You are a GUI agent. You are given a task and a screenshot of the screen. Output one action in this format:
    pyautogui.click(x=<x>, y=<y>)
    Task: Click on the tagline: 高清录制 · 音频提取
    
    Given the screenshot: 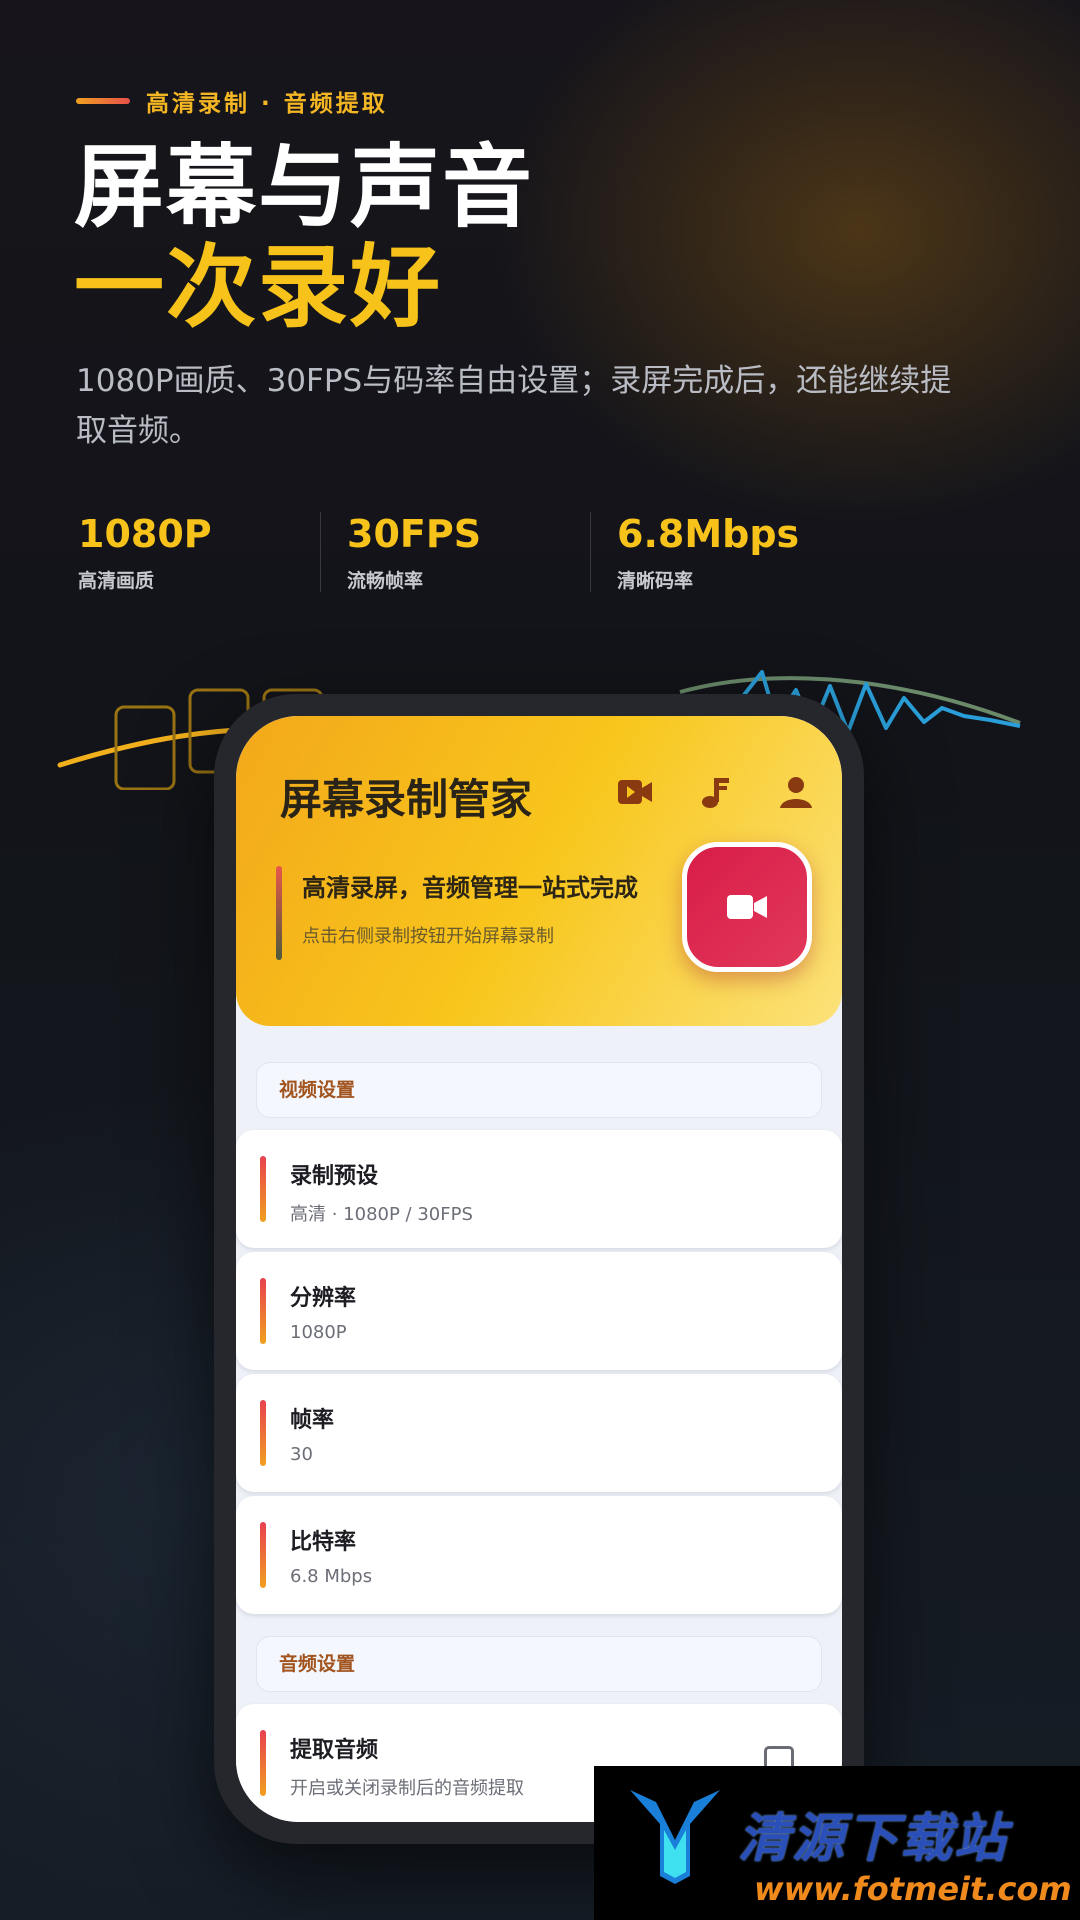 What is the action you would take?
    pyautogui.click(x=232, y=101)
    